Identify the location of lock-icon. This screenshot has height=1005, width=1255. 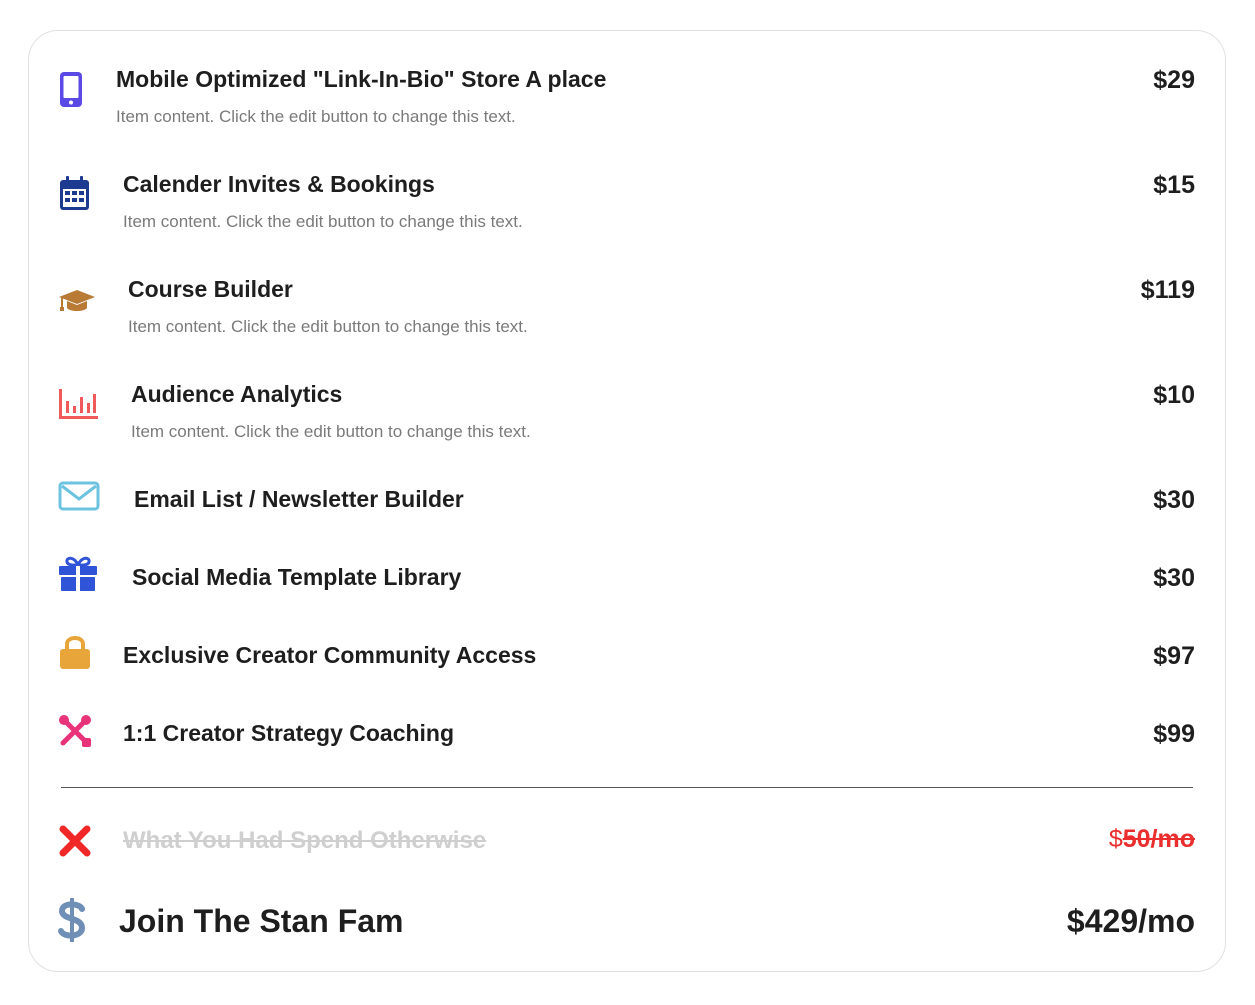
(75, 652).